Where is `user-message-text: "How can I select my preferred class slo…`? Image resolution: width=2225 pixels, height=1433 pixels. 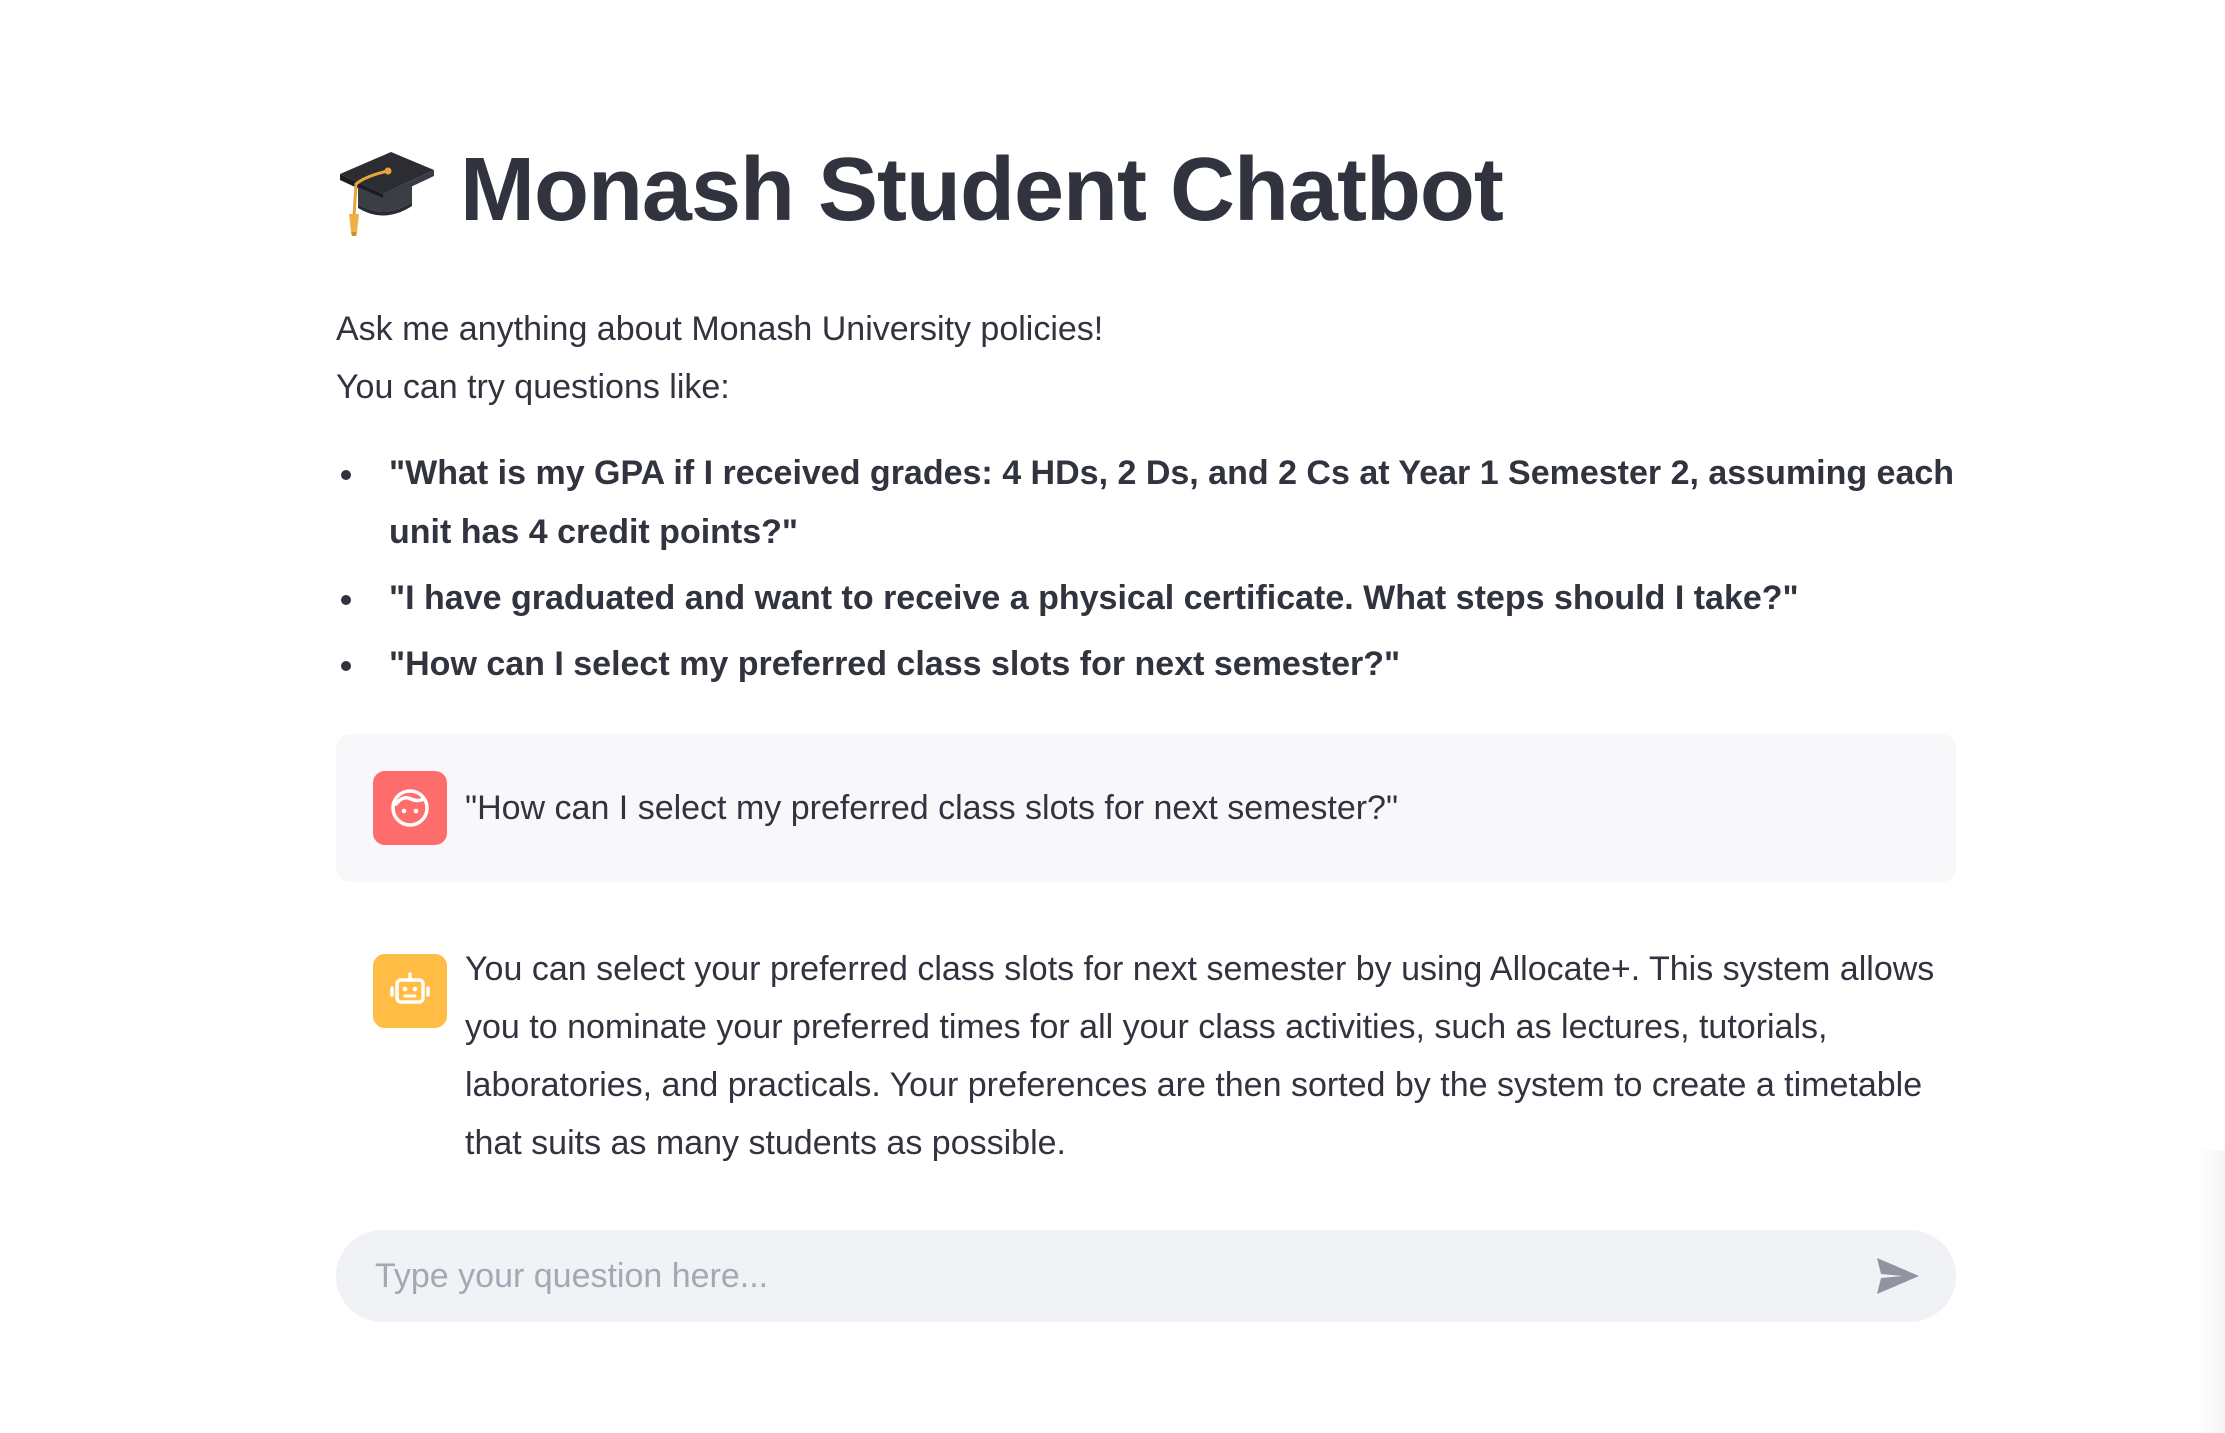
user-message-text: "How can I select my preferred class slo… is located at coordinates (932, 808).